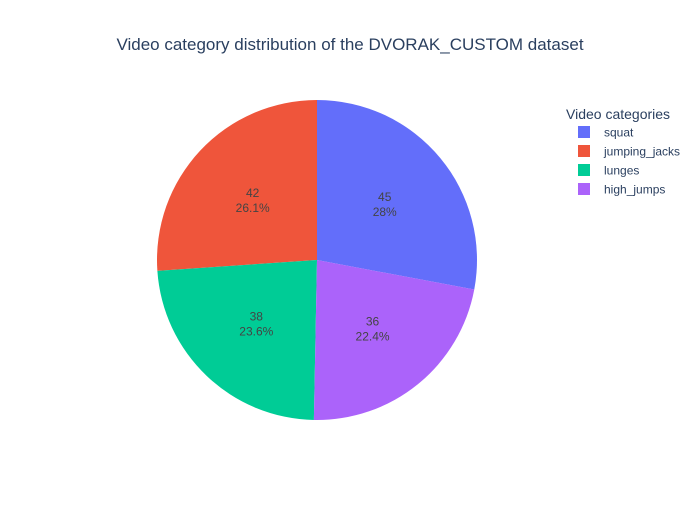 The image size is (700, 505). Describe the element at coordinates (257, 317) in the screenshot. I see `slice-value-label: 38` at that location.